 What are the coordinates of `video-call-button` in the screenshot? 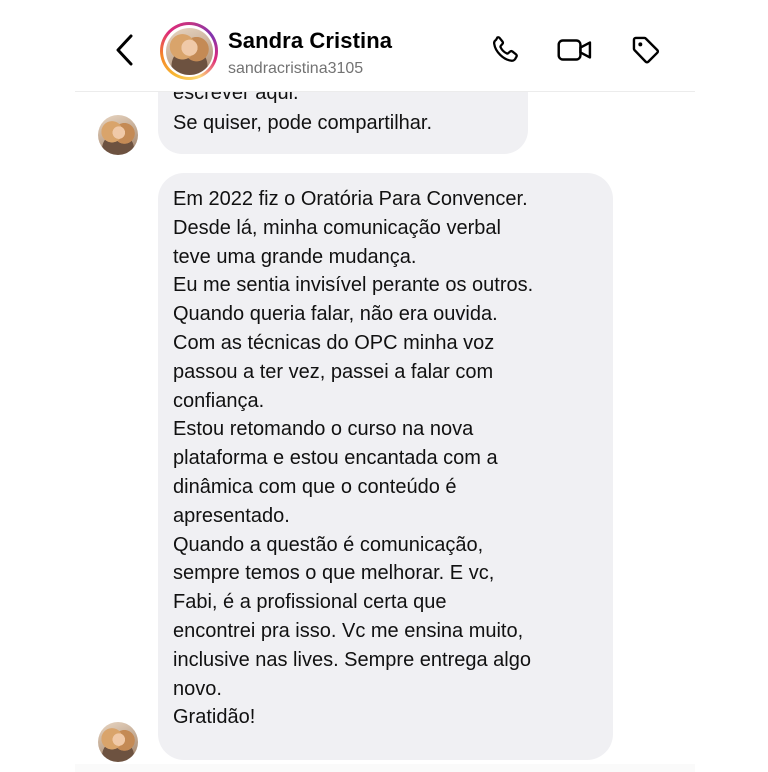 It's located at (575, 52).